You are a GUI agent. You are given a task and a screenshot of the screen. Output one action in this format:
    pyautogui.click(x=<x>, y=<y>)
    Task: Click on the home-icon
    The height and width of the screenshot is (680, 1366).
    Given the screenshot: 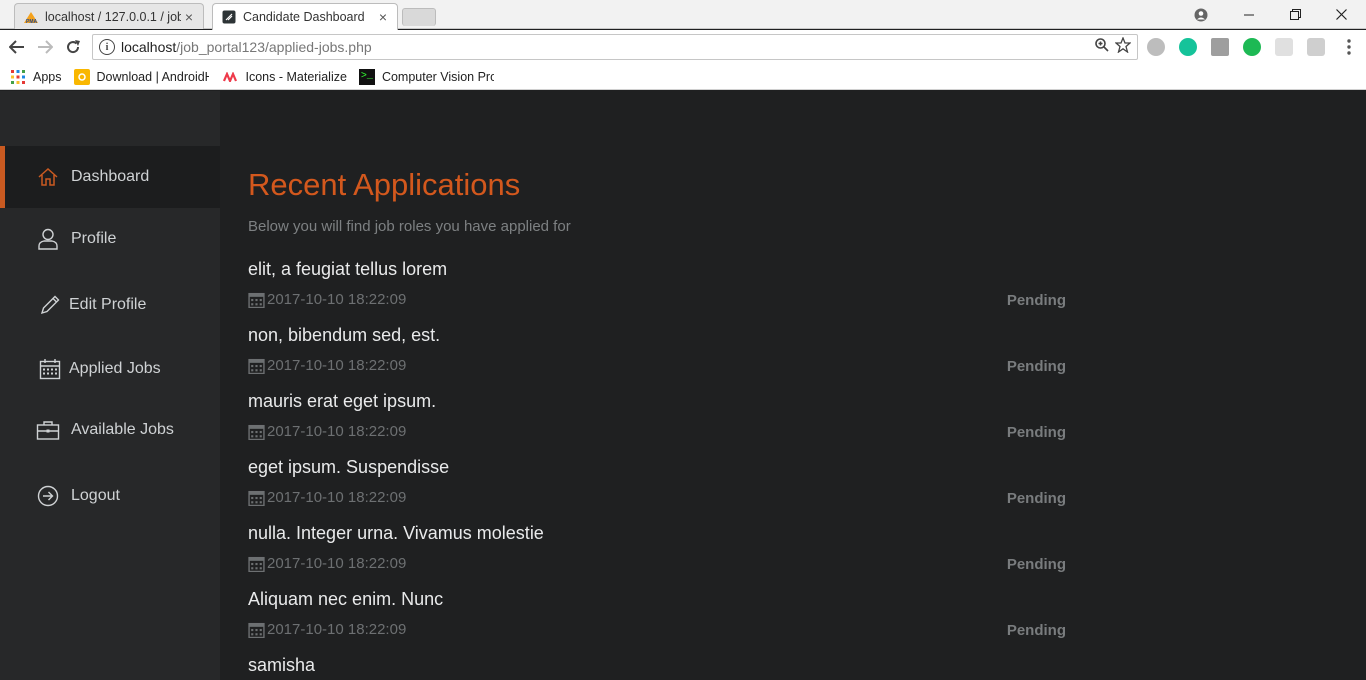 What is the action you would take?
    pyautogui.click(x=48, y=177)
    